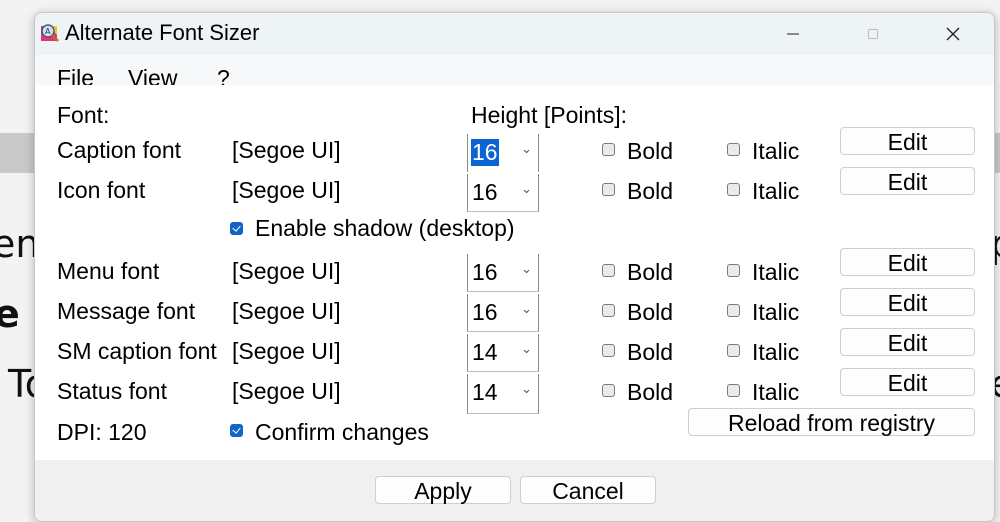 The width and height of the screenshot is (1000, 522). What do you see at coordinates (152, 75) in the screenshot?
I see `menu-view: View` at bounding box center [152, 75].